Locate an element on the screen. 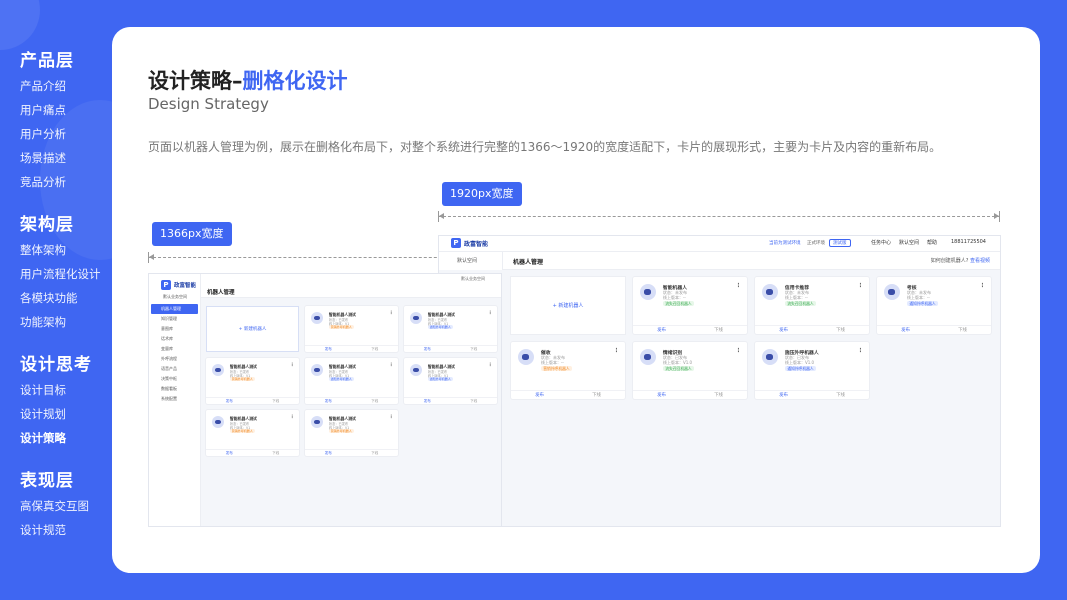 The image size is (1067, 600). nav-item: 整体架构 is located at coordinates (65, 250).